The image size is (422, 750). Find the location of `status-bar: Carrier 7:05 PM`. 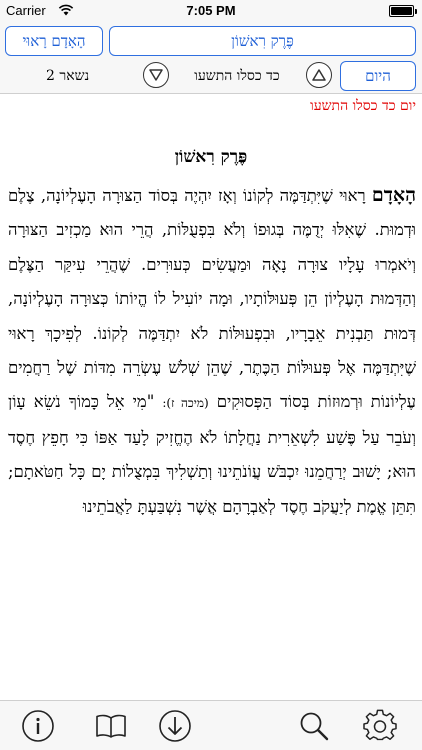

status-bar: Carrier 7:05 PM is located at coordinates (211, 11).